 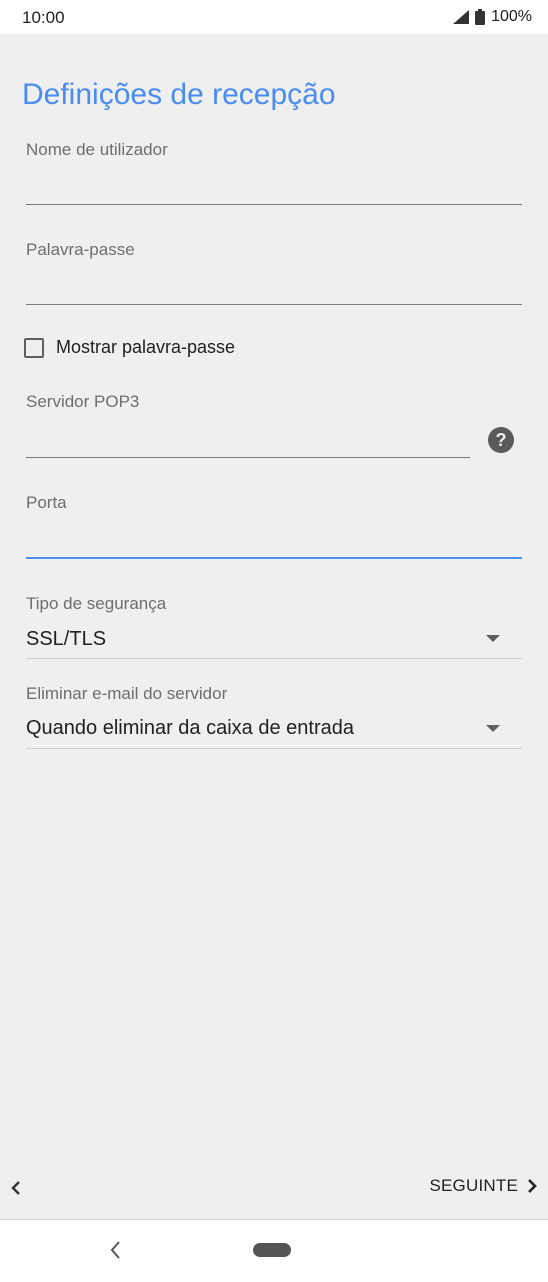 What do you see at coordinates (96, 603) in the screenshot?
I see `security-type-label: Tipo de segurança` at bounding box center [96, 603].